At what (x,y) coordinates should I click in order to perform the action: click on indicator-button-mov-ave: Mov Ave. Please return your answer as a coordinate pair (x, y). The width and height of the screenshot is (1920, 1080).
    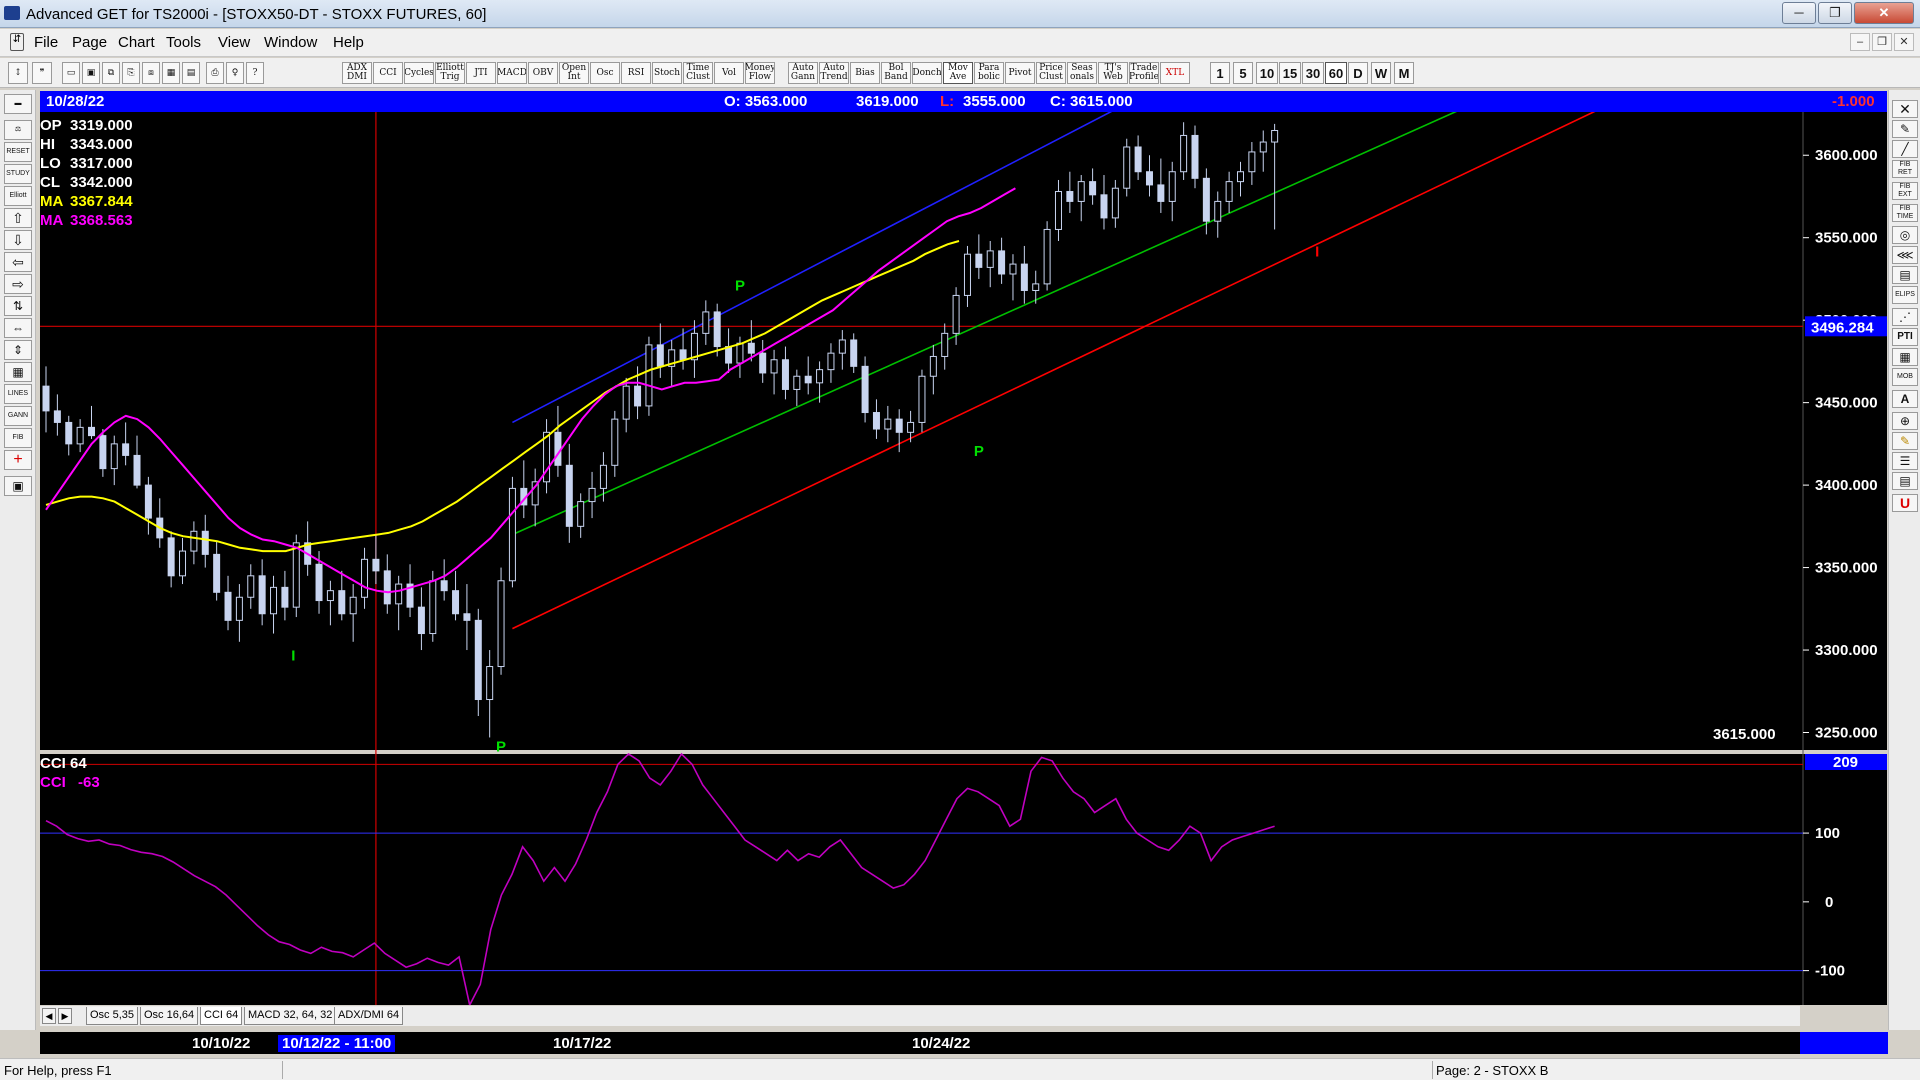
    Looking at the image, I should click on (958, 73).